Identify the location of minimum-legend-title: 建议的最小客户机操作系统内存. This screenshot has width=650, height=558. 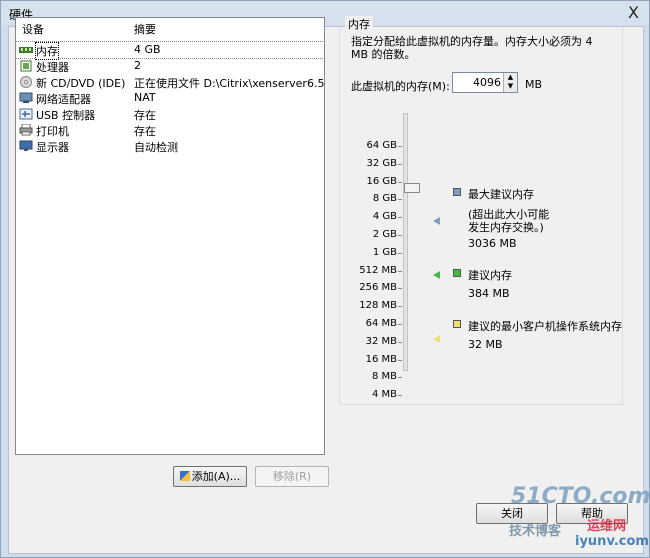
(545, 326).